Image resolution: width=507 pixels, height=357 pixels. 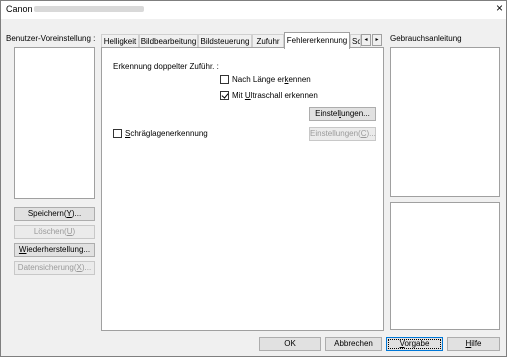 I want to click on help-panel-bottom, so click(x=445, y=266).